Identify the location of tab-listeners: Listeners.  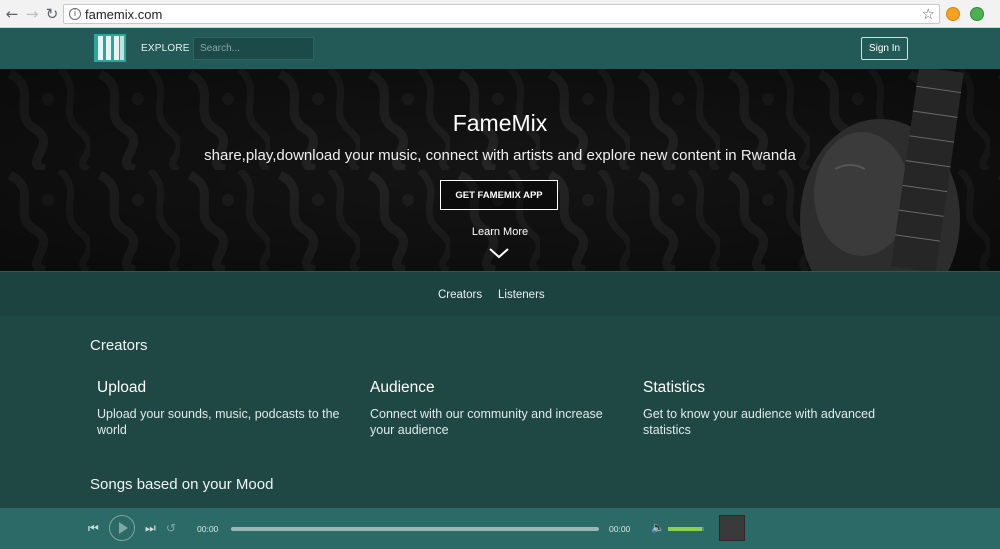
(521, 295).